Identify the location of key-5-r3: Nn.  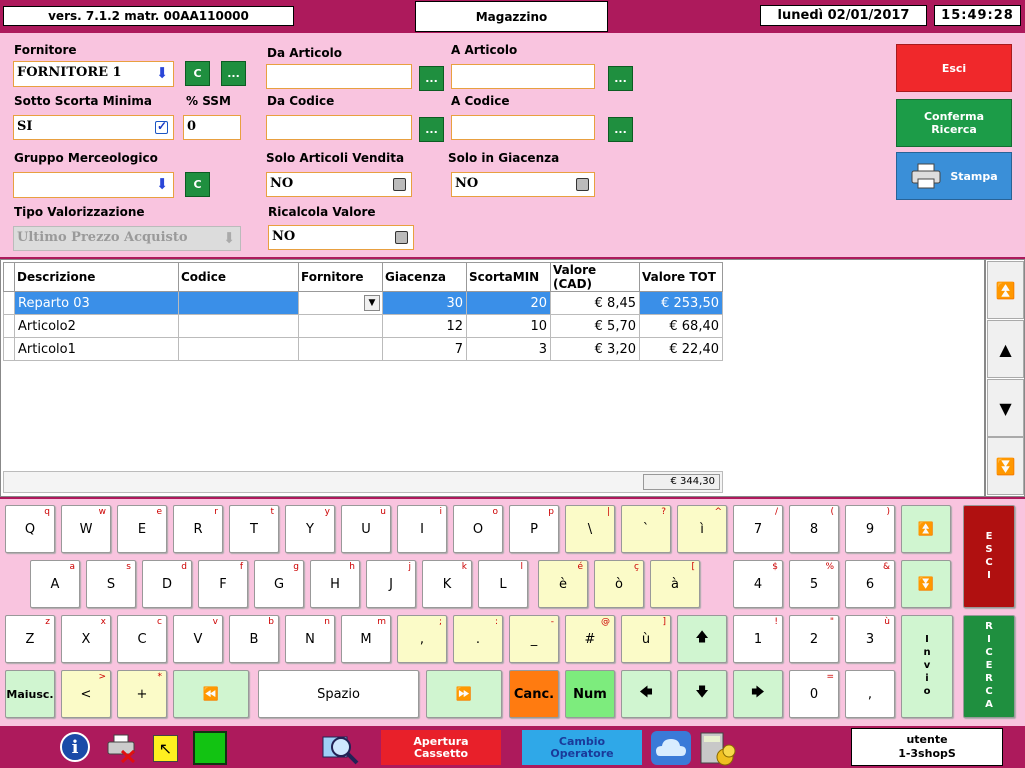
(310, 639).